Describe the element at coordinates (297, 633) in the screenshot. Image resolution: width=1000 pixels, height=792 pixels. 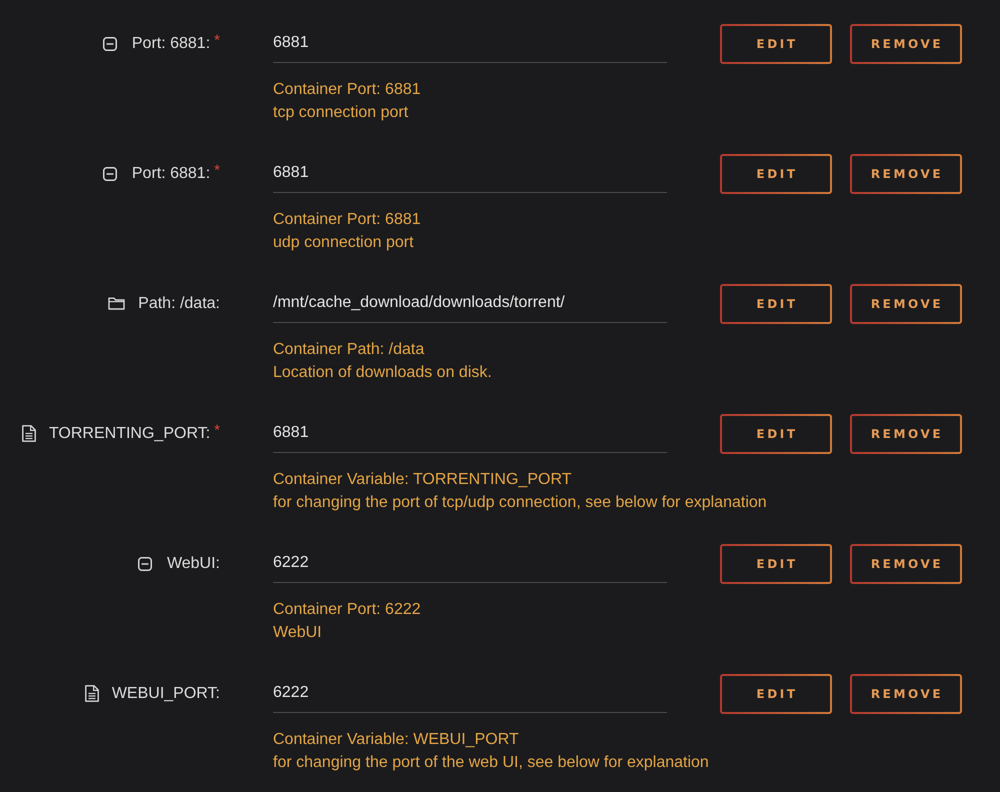
I see `field-description: WebUI` at that location.